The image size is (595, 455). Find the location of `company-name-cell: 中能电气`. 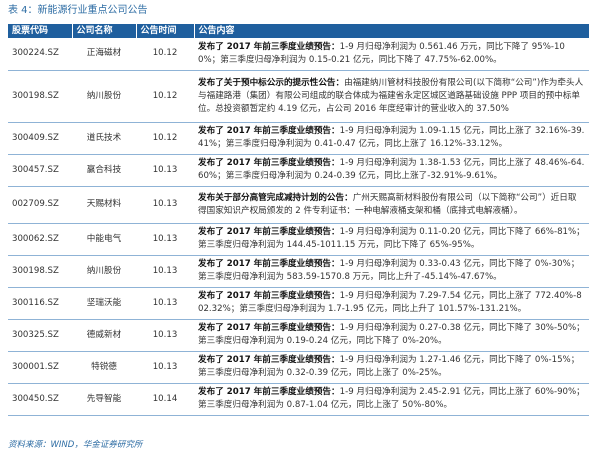

company-name-cell: 中能电气 is located at coordinates (104, 239).